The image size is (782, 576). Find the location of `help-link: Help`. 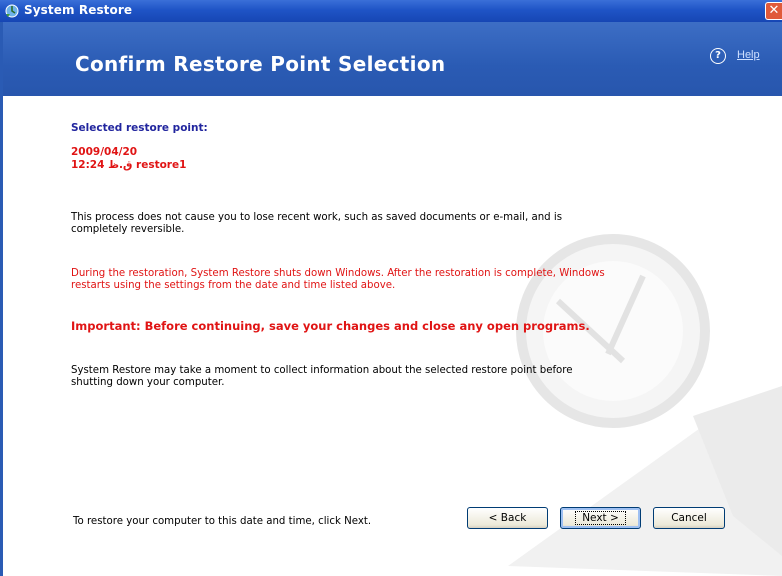

help-link: Help is located at coordinates (748, 55).